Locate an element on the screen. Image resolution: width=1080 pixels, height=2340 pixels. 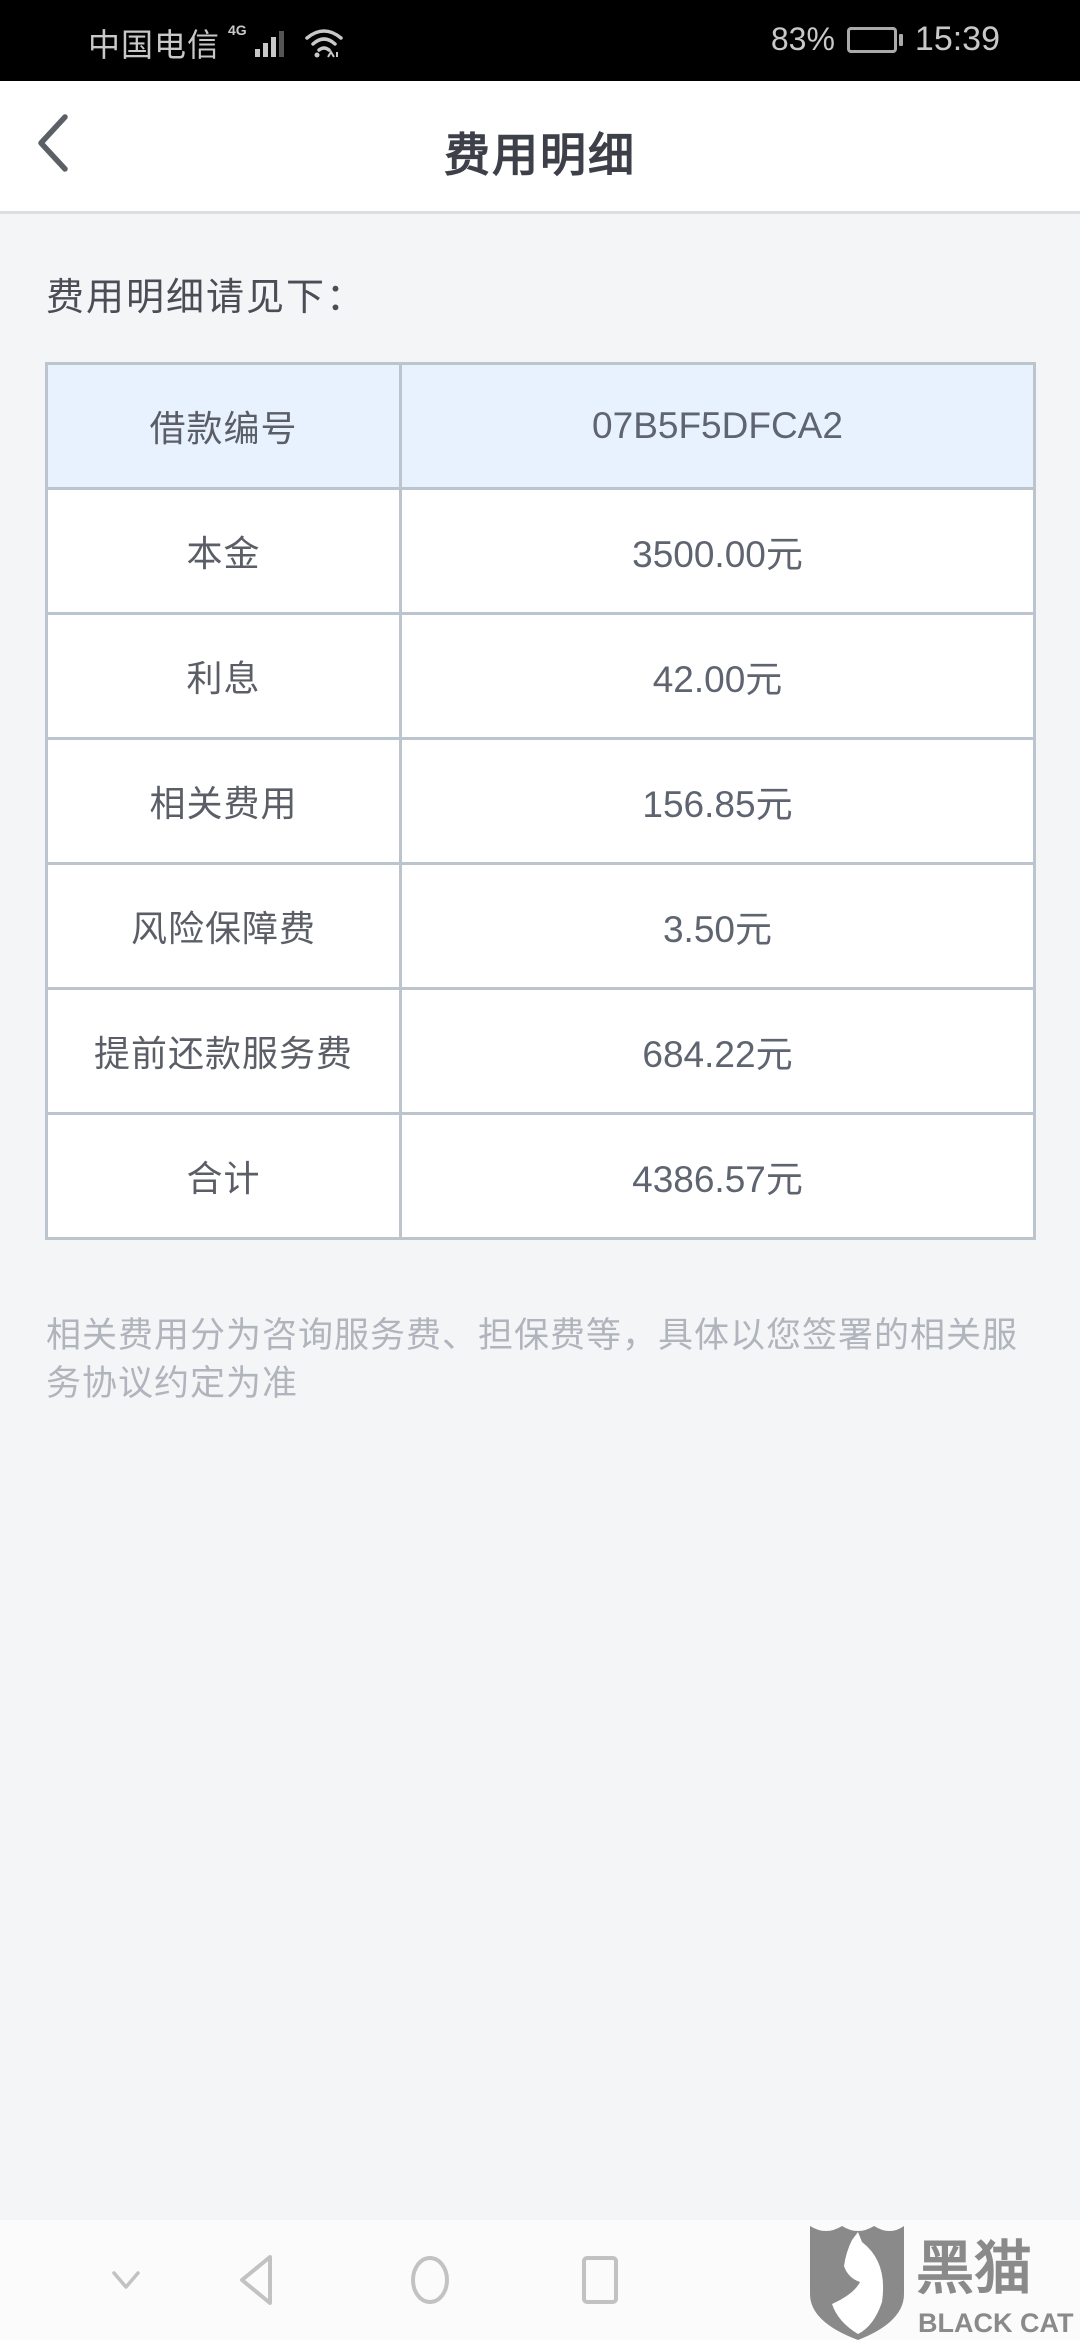
row-value: 42.00元 is located at coordinates (717, 676).